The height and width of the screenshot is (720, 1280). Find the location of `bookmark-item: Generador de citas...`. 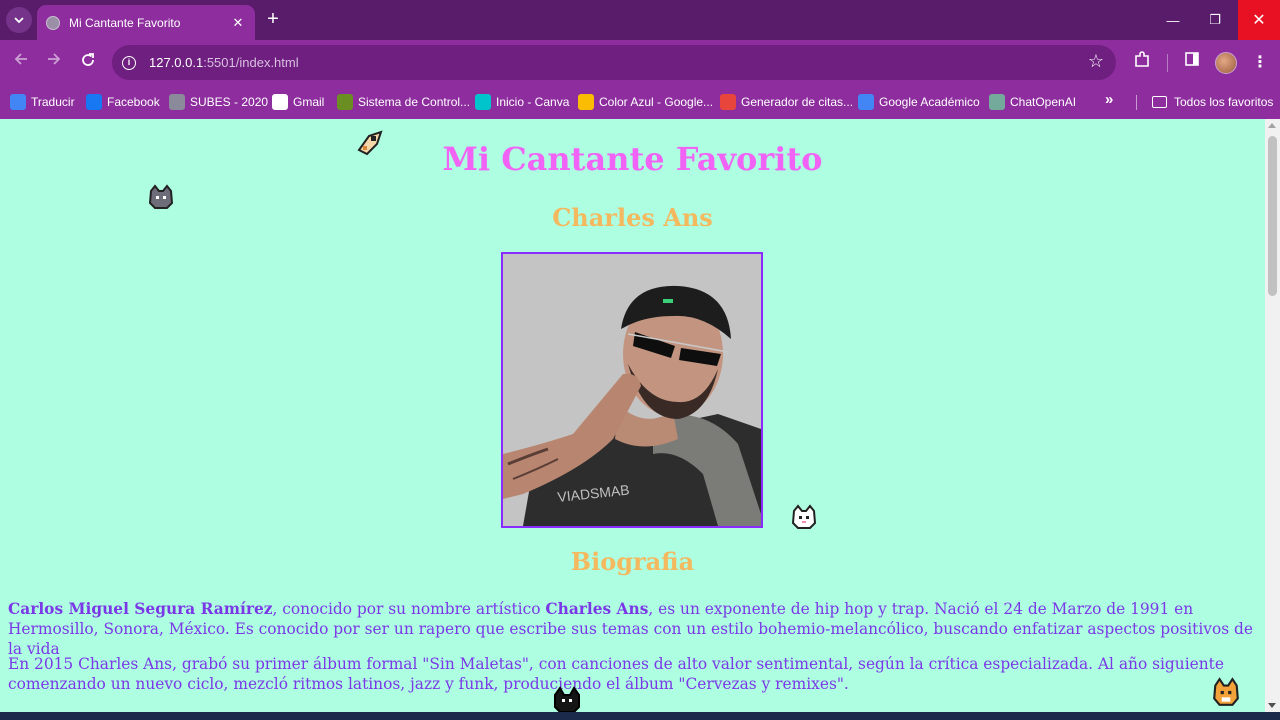

bookmark-item: Generador de citas... is located at coordinates (786, 102).